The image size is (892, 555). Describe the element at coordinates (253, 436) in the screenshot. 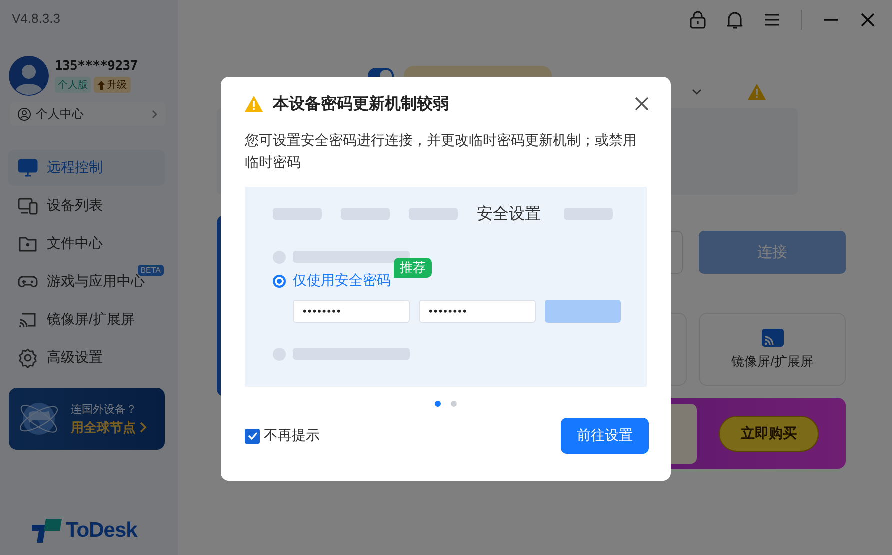

I see `checkmark-icon` at that location.